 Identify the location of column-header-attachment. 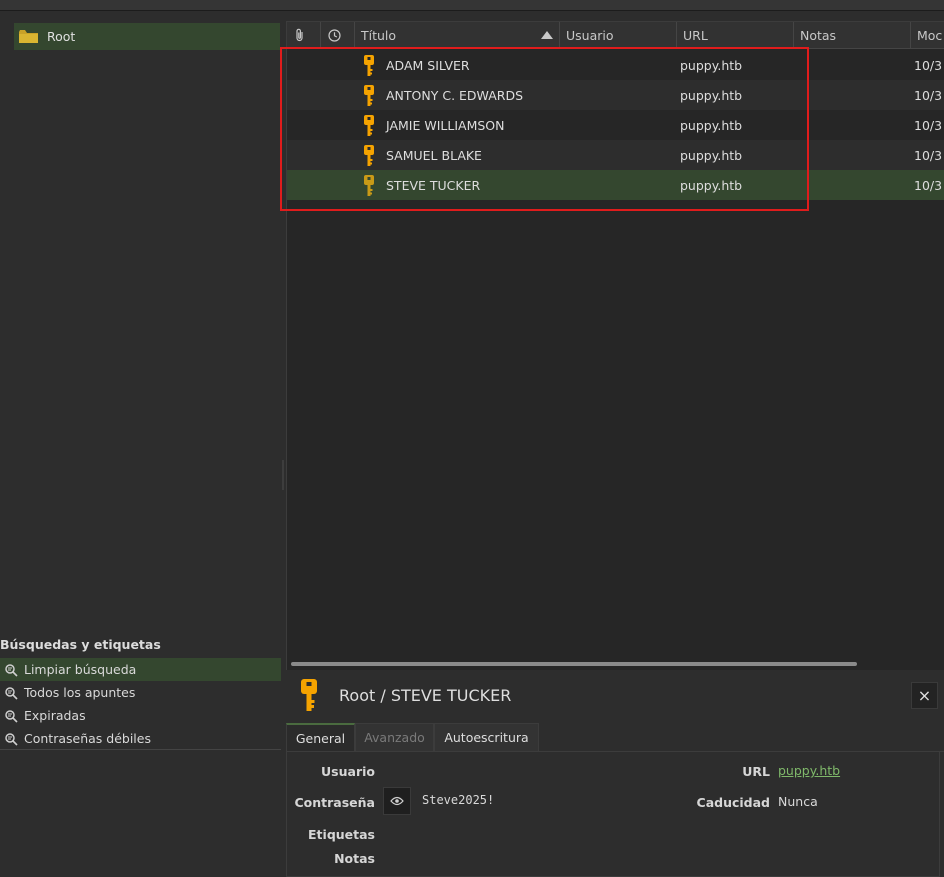
(304, 35).